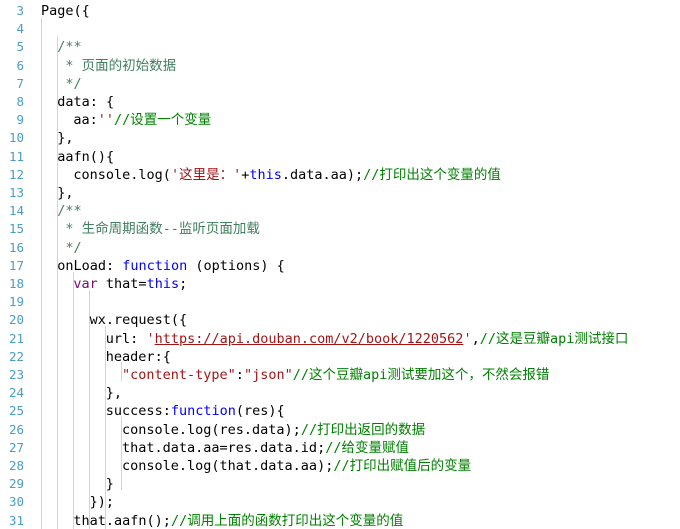 The image size is (680, 529). I want to click on token-comment: //这是豆瓣api测试接口, so click(554, 338).